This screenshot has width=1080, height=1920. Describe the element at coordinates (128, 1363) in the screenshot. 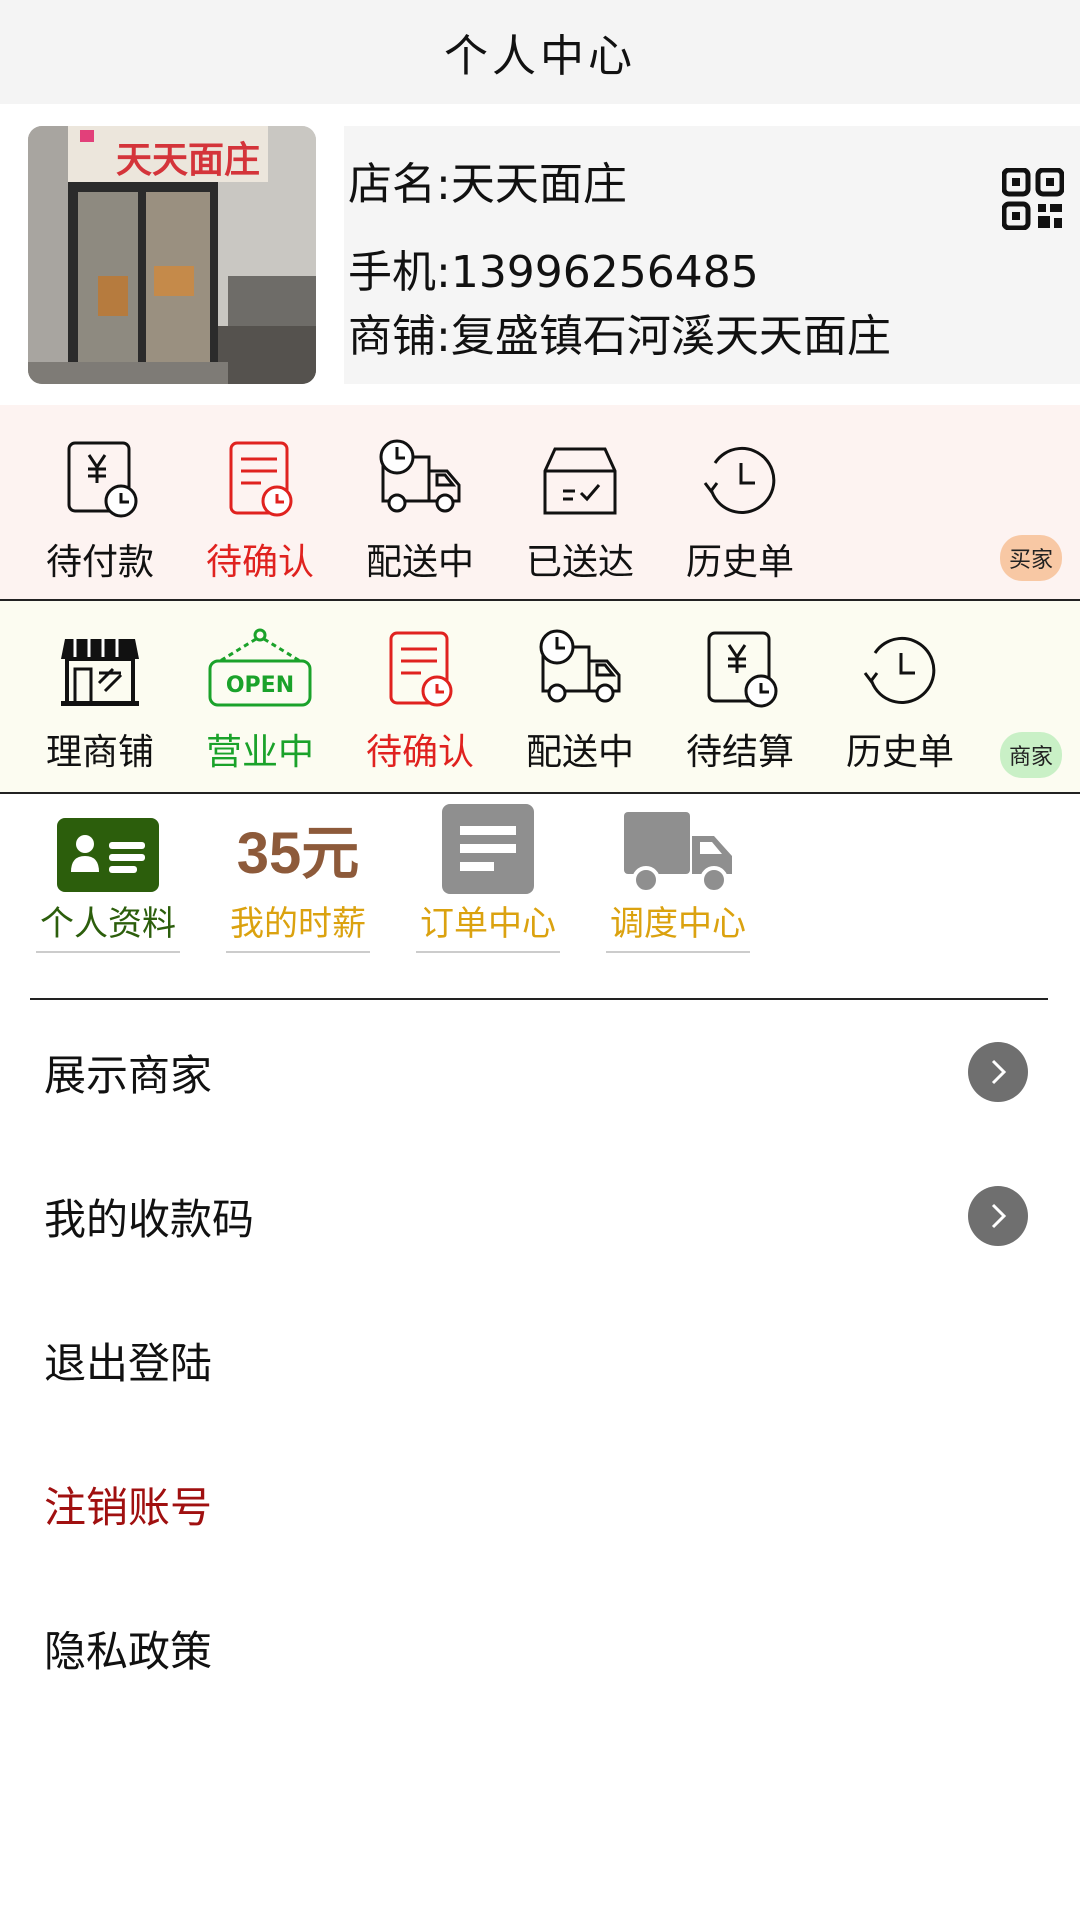

I see `menu-label: 退出登陆` at that location.